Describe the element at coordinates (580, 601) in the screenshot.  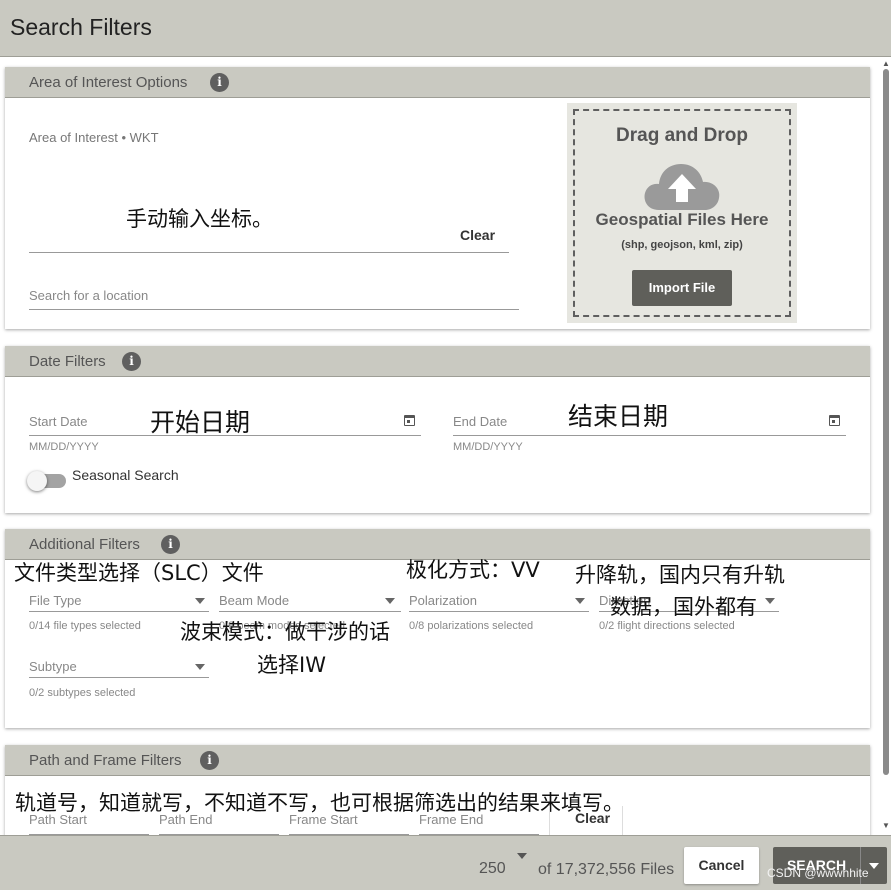
I see `polarization-chevron-down-icon` at that location.